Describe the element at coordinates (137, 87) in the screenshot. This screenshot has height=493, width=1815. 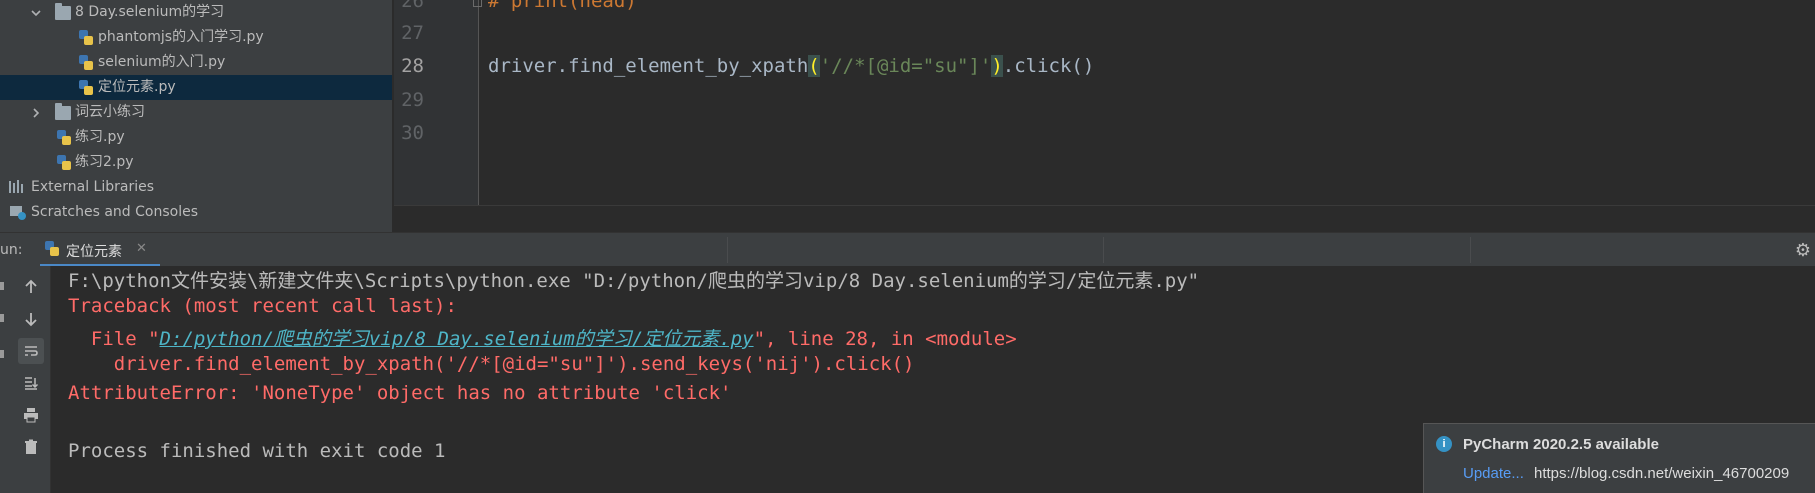
I see `tree-item-label: 定位元素.py` at that location.